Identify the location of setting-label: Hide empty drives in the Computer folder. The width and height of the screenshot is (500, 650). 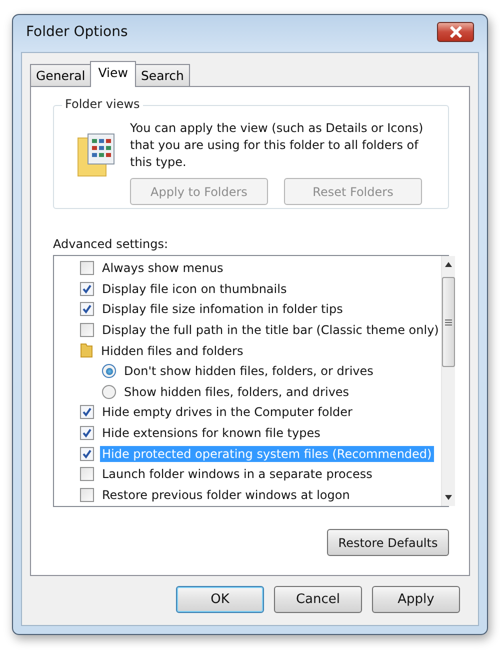
(227, 412).